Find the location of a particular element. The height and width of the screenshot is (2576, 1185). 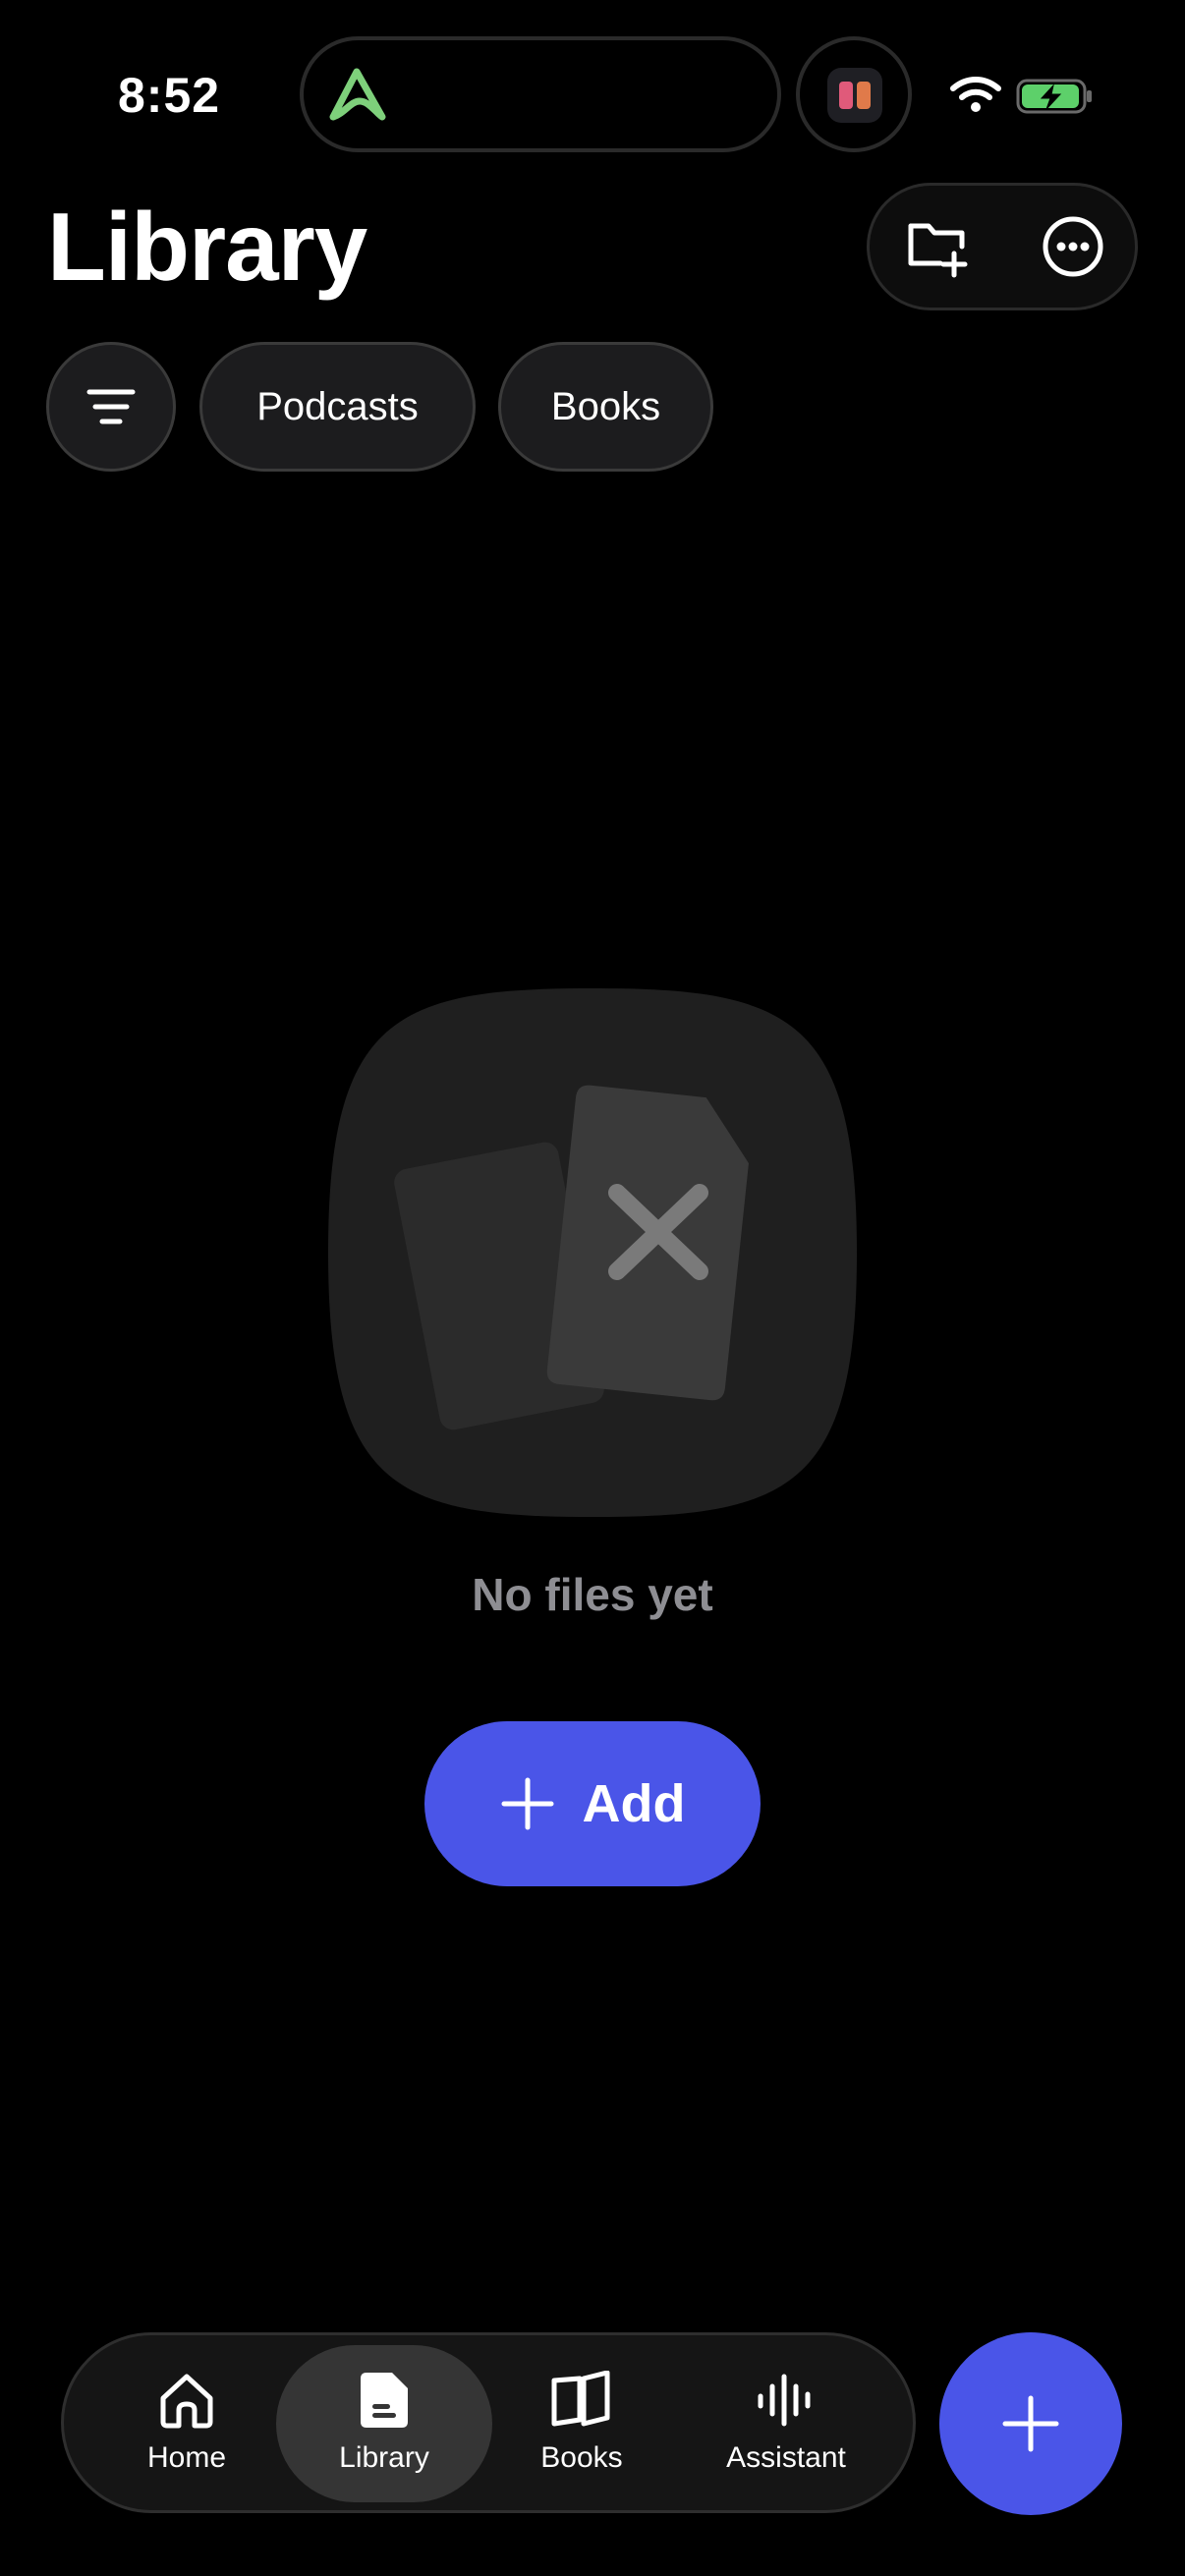

ellipsis-circle-icon is located at coordinates (1073, 246).